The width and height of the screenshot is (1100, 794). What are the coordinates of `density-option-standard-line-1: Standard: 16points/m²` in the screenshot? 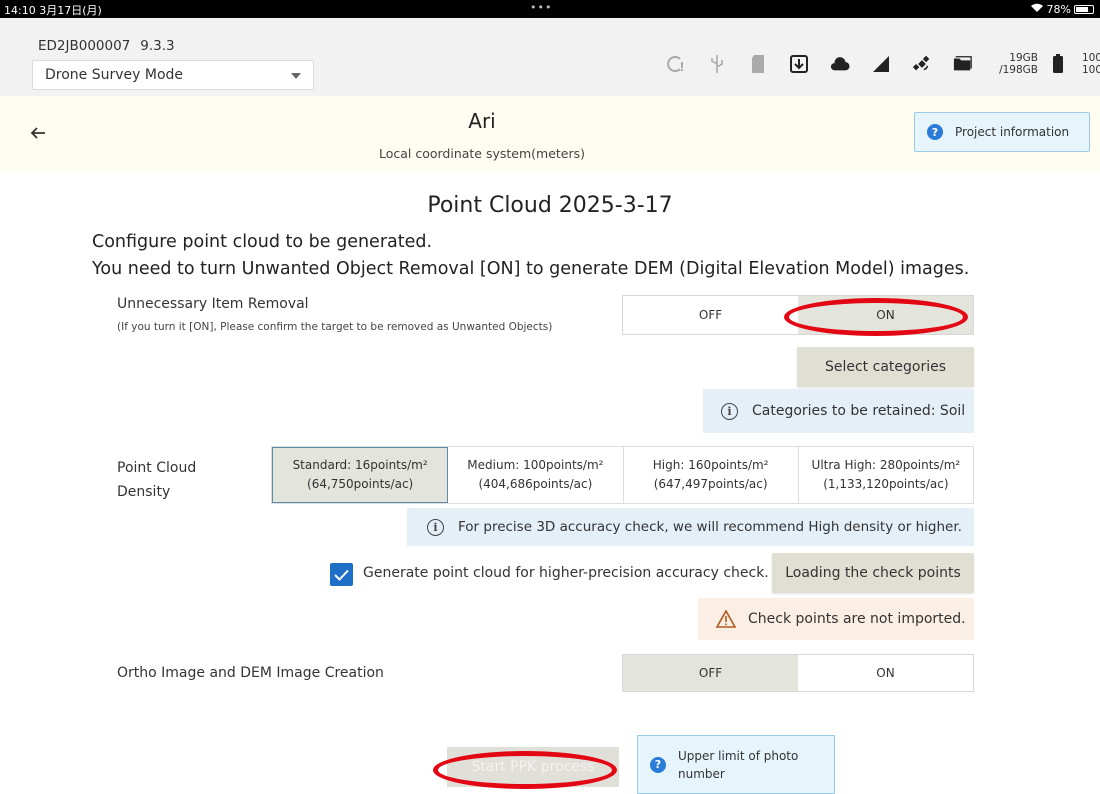 It's located at (360, 465).